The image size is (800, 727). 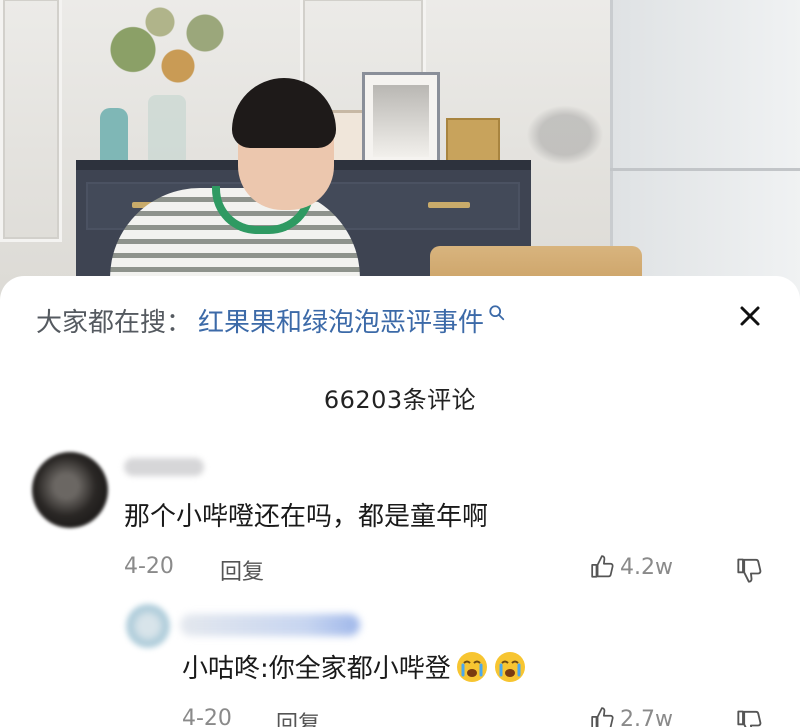 I want to click on refrigerator-seam, so click(x=705, y=169).